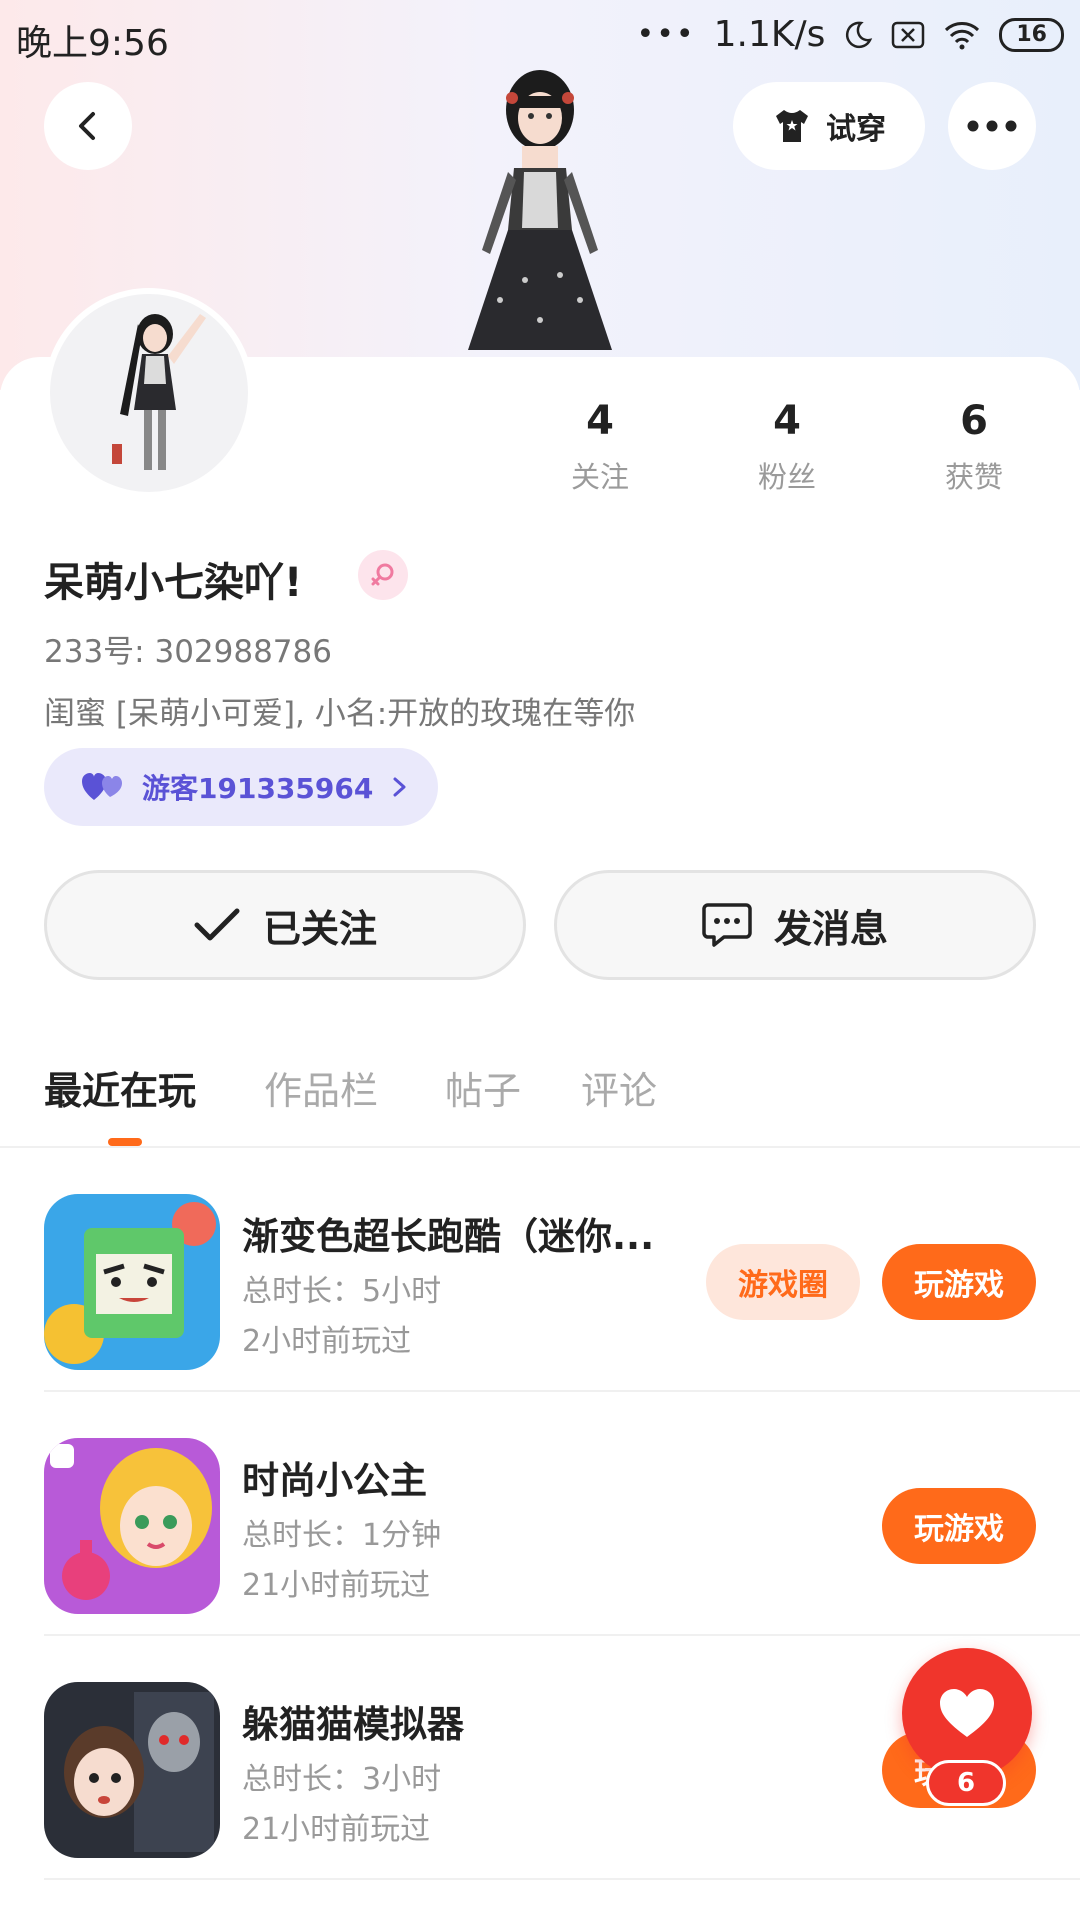 This screenshot has width=1080, height=1920. What do you see at coordinates (120, 1087) in the screenshot?
I see `tab-recently-played: 最近在玩` at bounding box center [120, 1087].